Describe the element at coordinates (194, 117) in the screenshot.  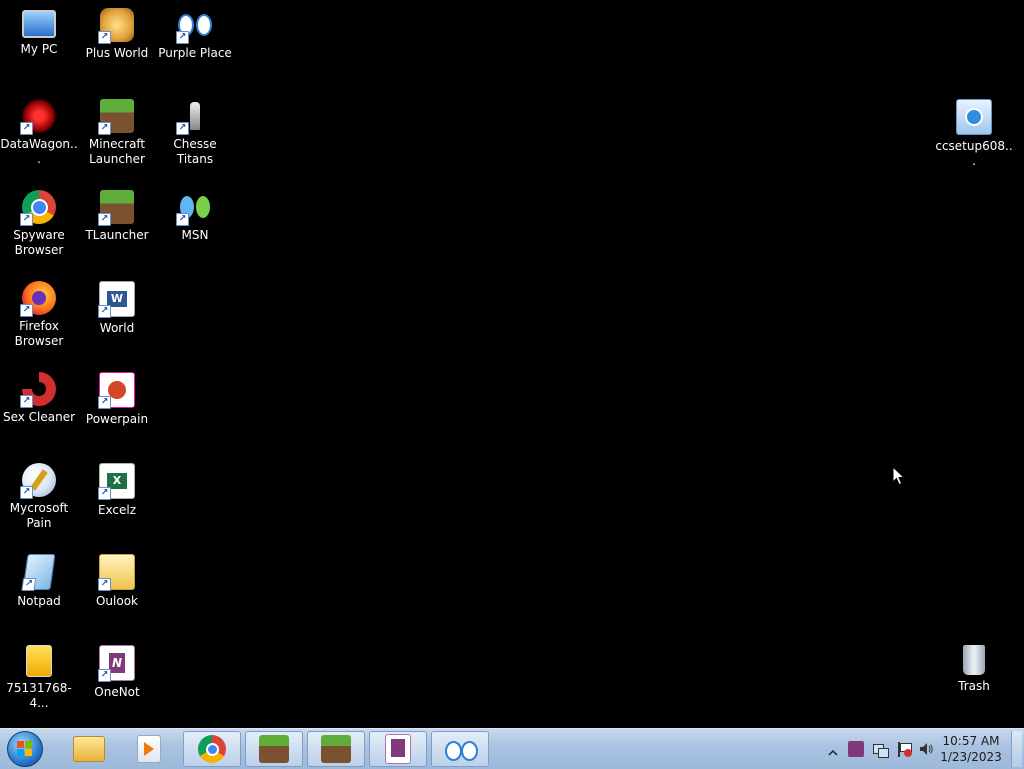
I see `chess-icon: ↗` at that location.